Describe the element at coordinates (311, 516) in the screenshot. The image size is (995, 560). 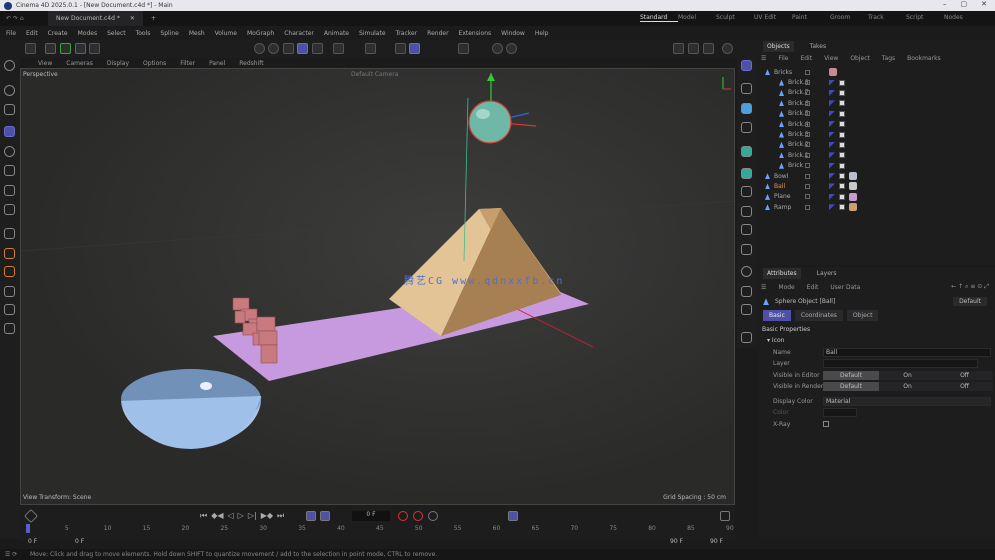
I see `autokey-mode-icon` at that location.